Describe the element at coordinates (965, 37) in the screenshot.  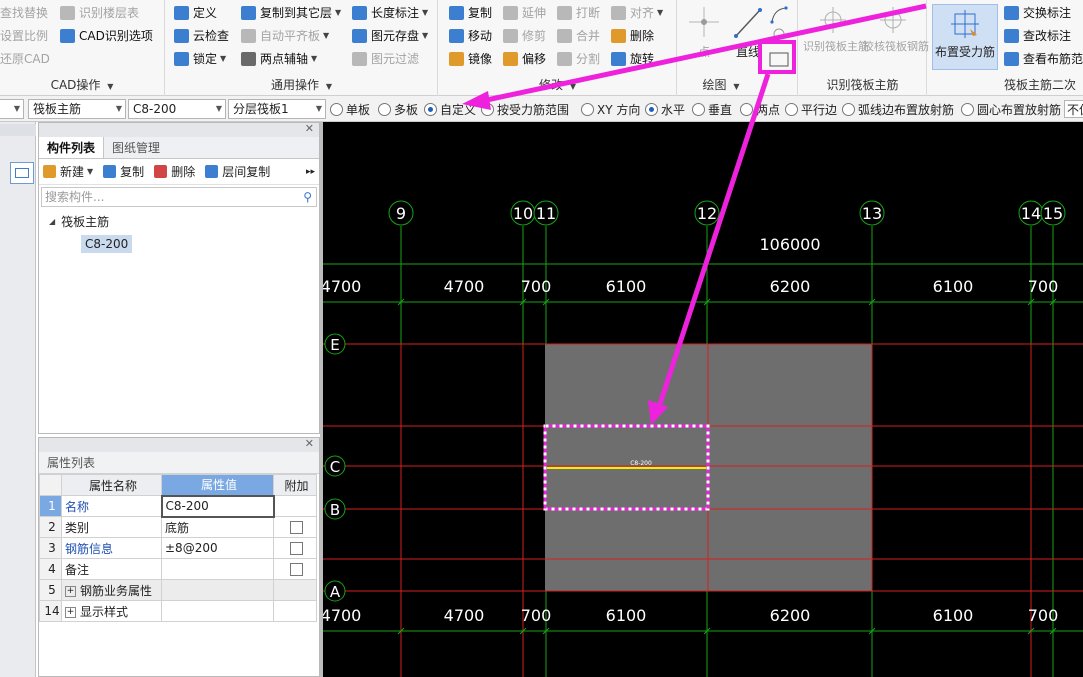
I see `place-stress-rebar-button: 布置受力筋` at that location.